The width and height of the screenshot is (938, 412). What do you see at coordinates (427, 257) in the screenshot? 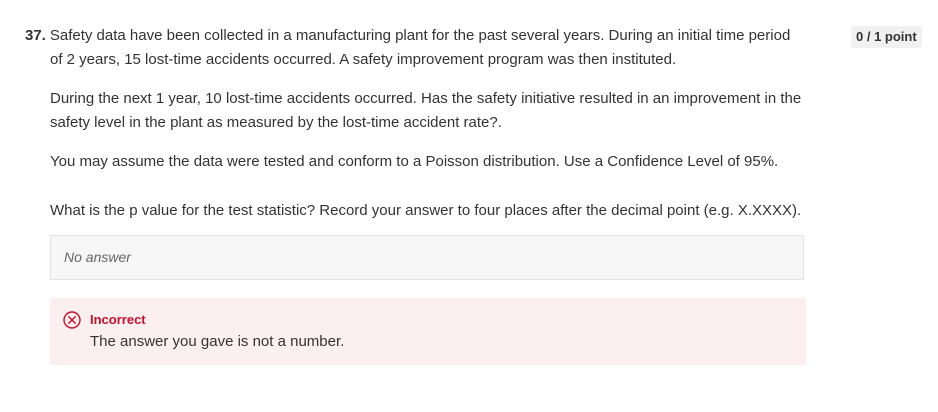
I see `answer-field: No answer` at bounding box center [427, 257].